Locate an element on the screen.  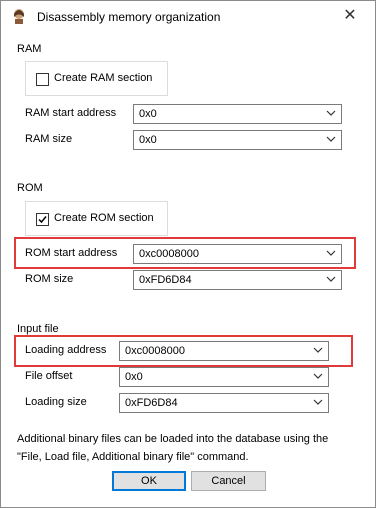
ram-group-label: RAM is located at coordinates (29, 49).